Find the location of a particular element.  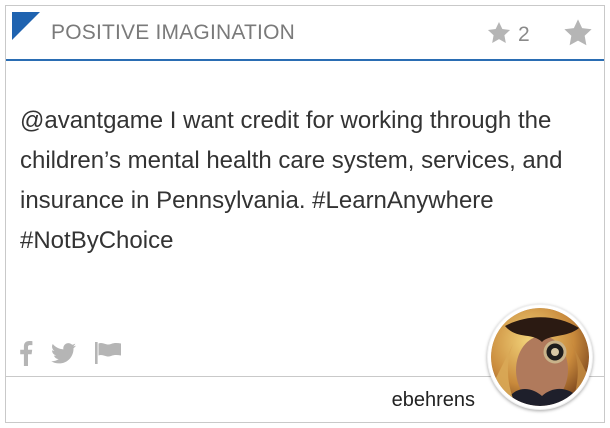

author-name-link: ebehrens is located at coordinates (433, 400).